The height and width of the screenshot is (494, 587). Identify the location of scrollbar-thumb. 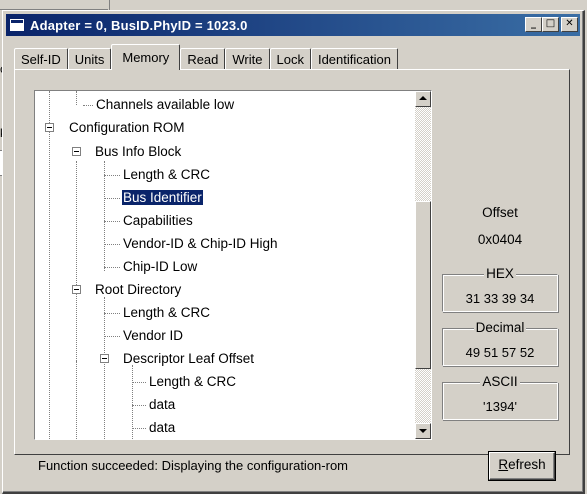
(423, 285).